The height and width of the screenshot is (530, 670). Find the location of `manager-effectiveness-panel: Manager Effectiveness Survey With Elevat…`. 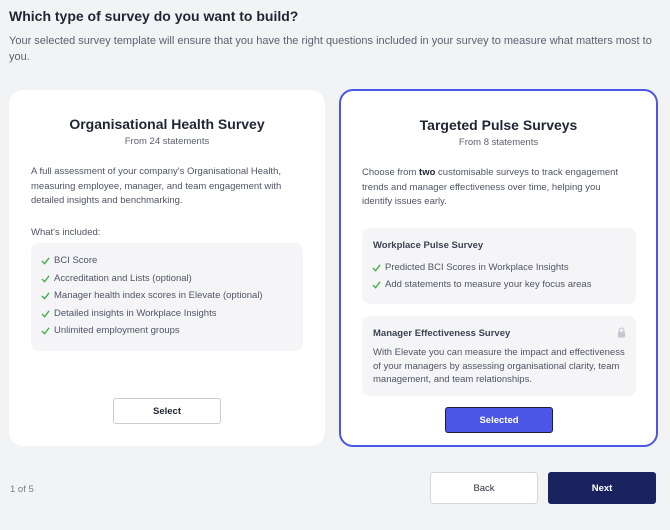

manager-effectiveness-panel: Manager Effectiveness Survey With Elevat… is located at coordinates (499, 356).